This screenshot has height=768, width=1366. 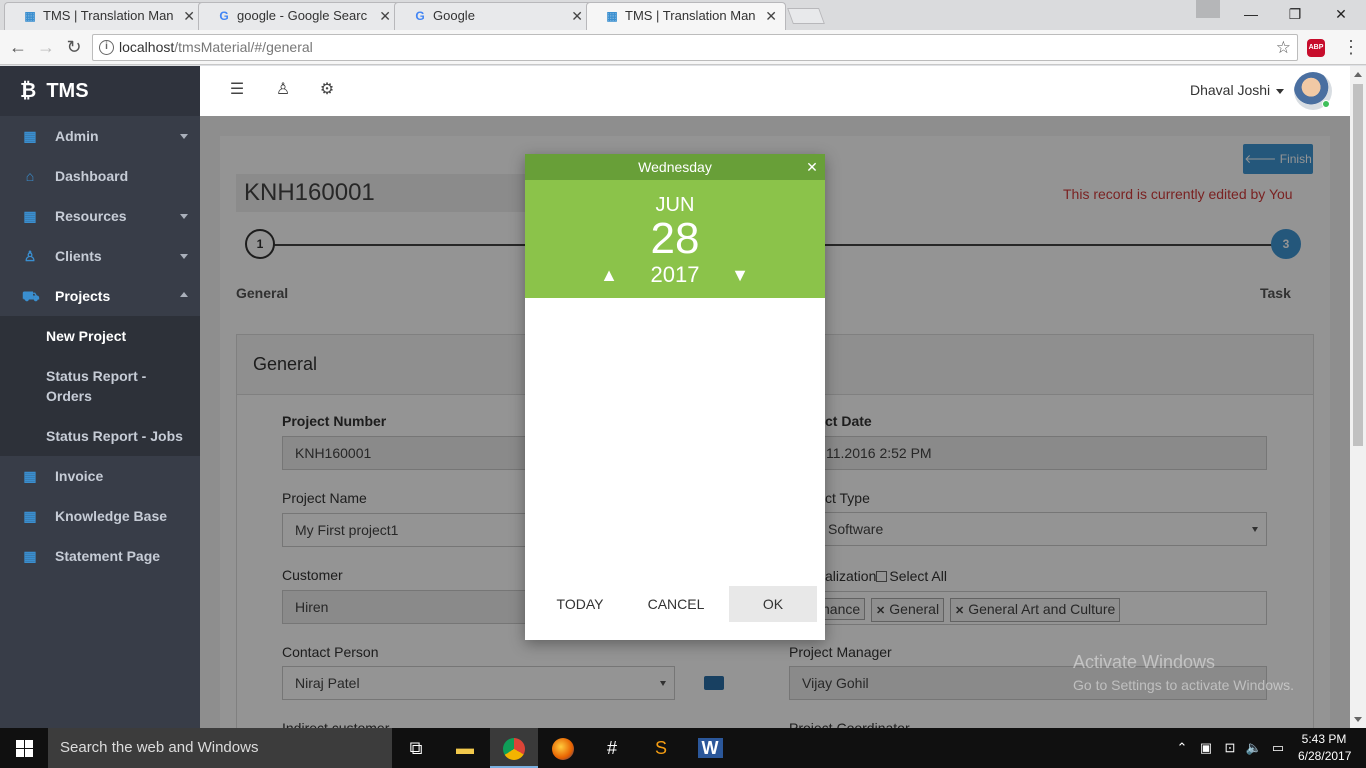 What do you see at coordinates (695, 47) in the screenshot?
I see `address-bar: i localhost/tmsMaterial/#/general ☆` at bounding box center [695, 47].